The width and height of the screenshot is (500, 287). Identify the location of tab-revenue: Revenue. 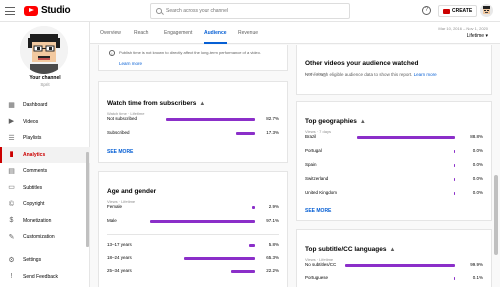
(248, 33).